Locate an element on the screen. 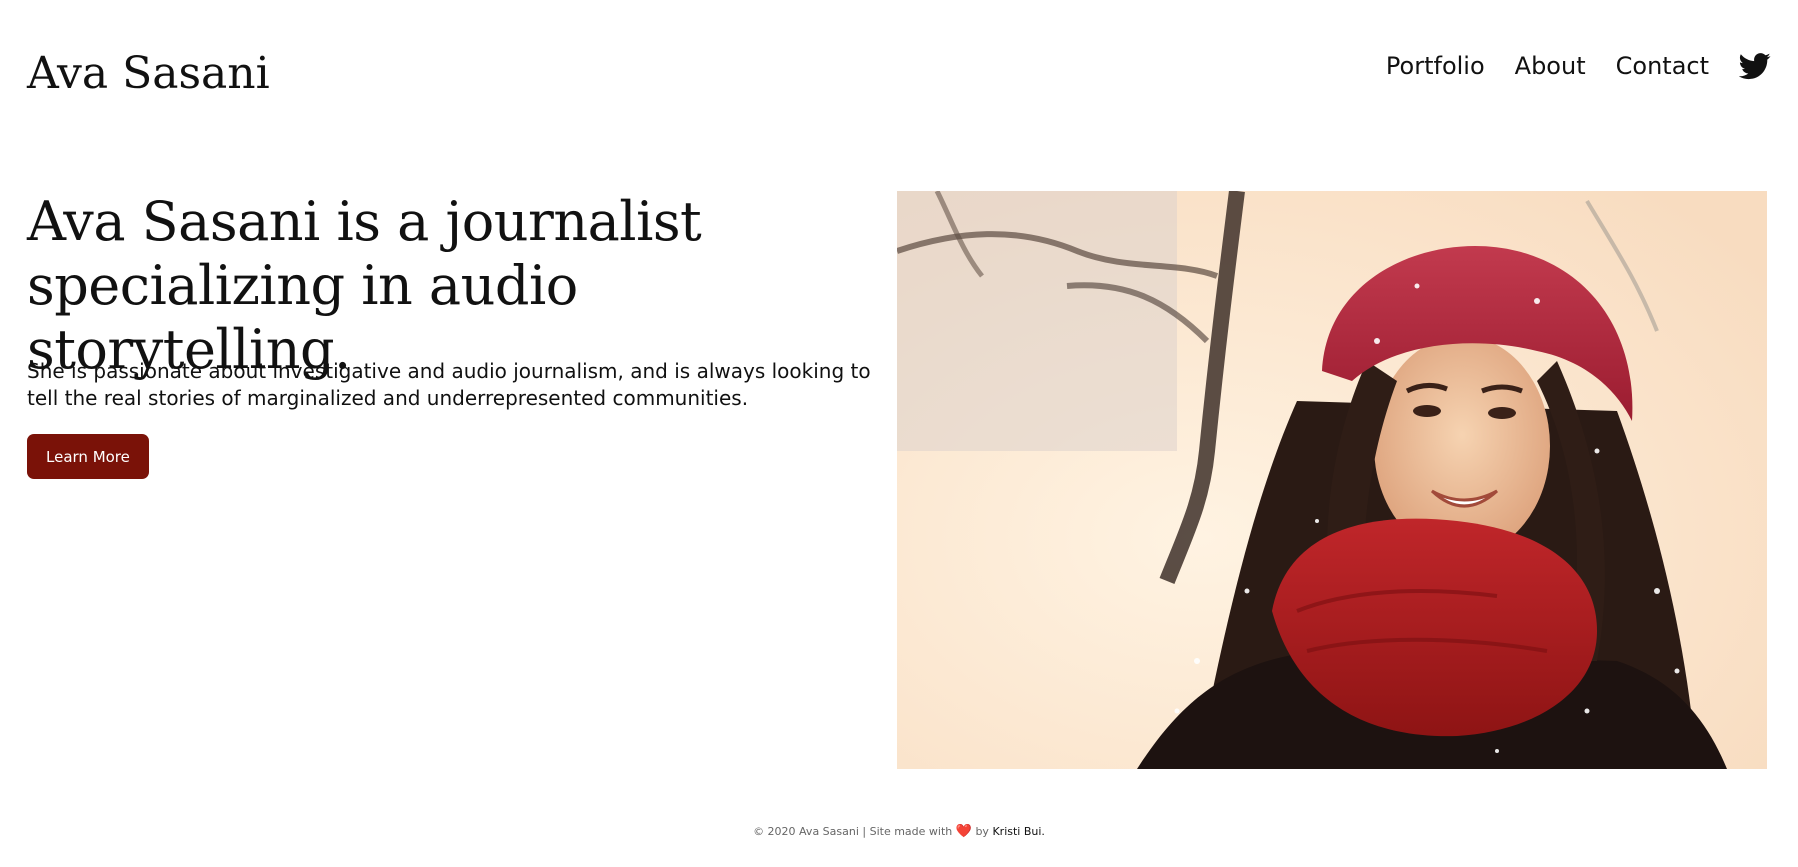 This screenshot has width=1798, height=867. twitter-icon is located at coordinates (1754, 66).